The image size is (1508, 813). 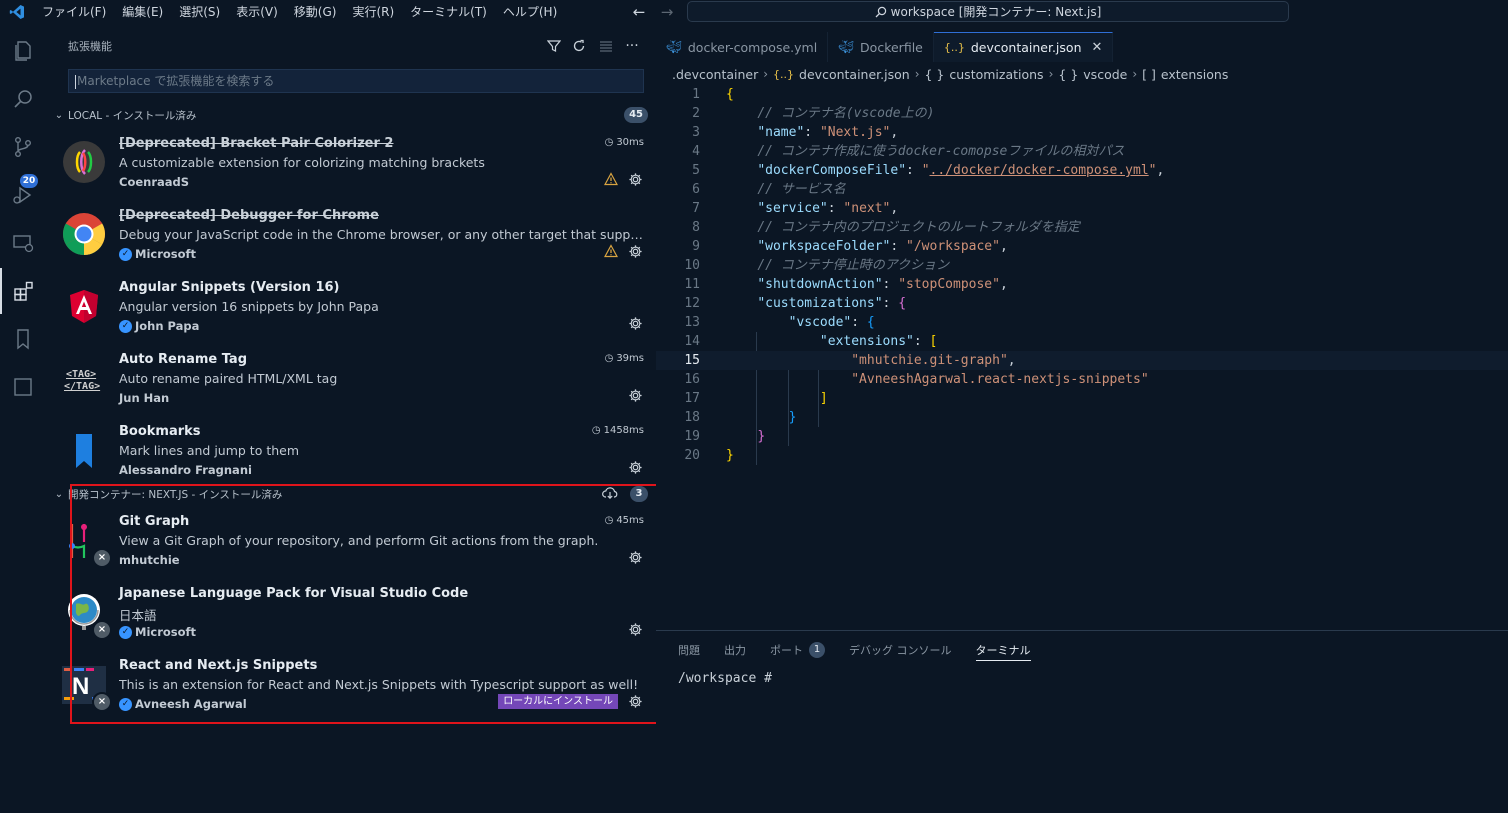 I want to click on local-section-label: LOCAL - インストール済み, so click(x=132, y=115).